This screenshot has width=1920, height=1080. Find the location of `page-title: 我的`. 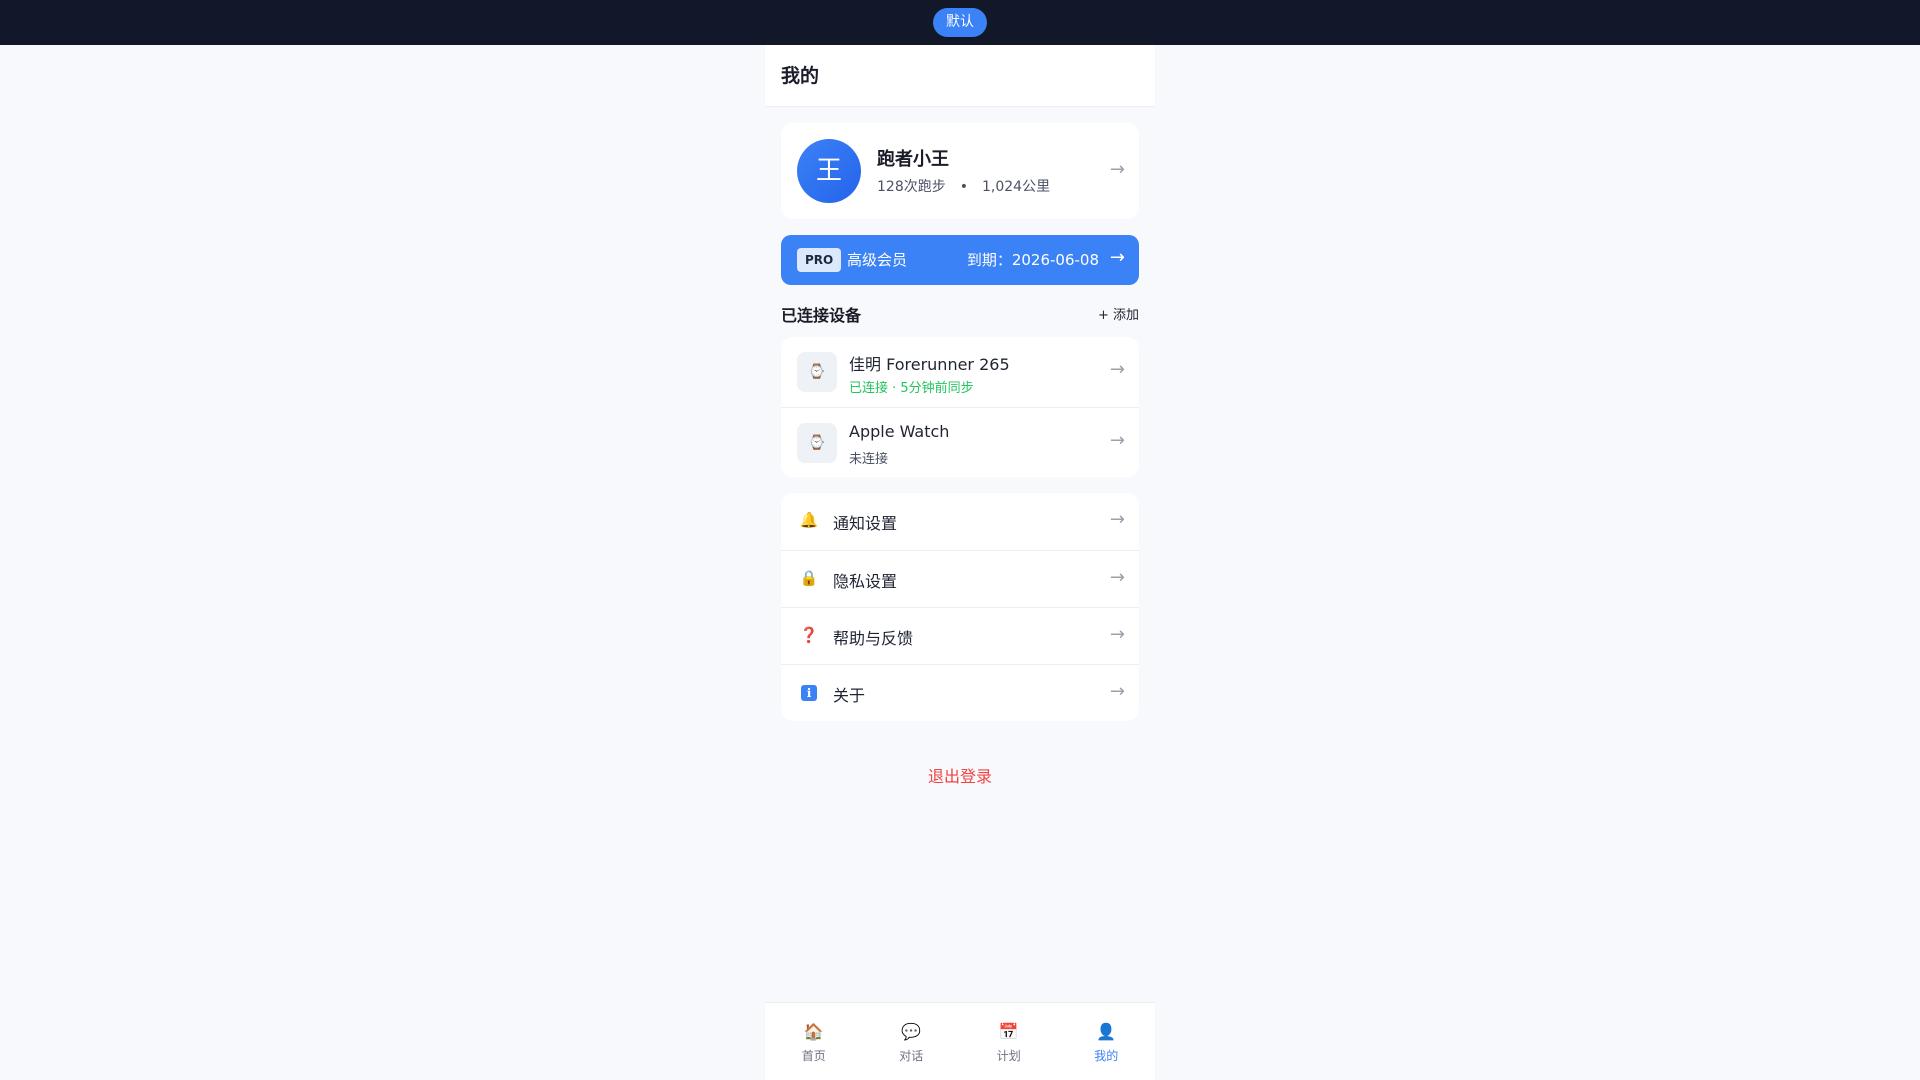

page-title: 我的 is located at coordinates (800, 76).